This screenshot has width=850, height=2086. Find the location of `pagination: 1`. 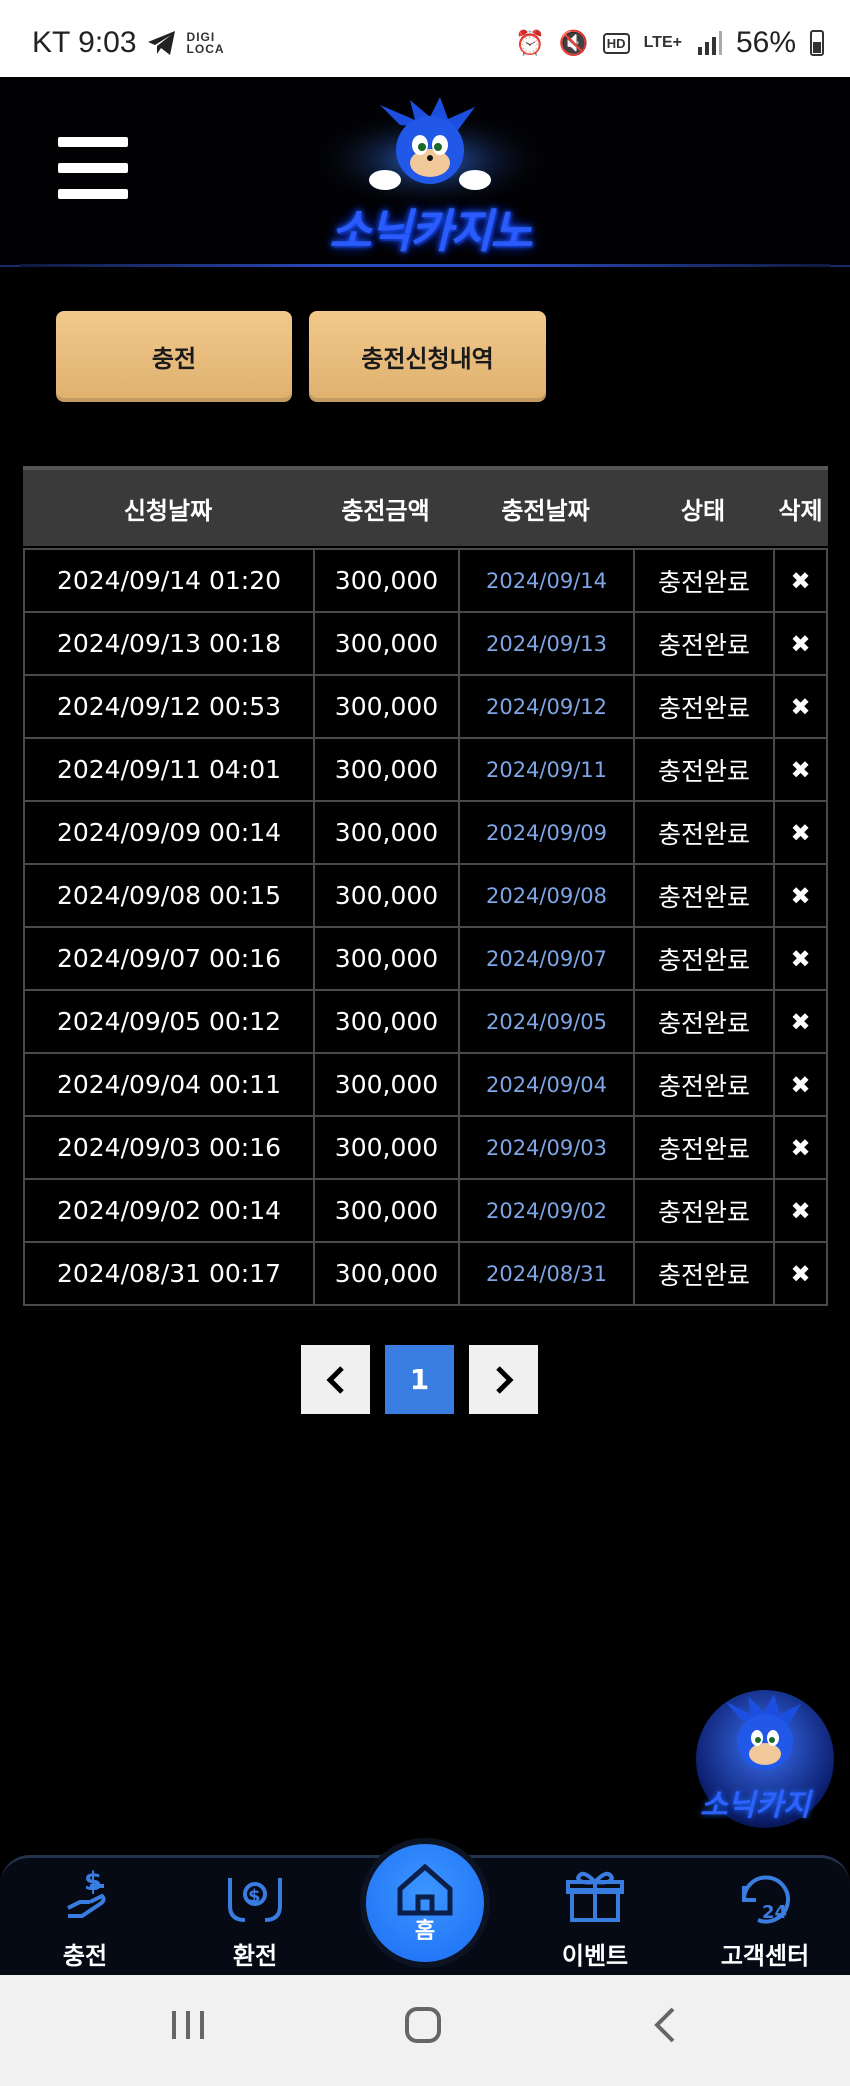

pagination: 1 is located at coordinates (419, 1379).